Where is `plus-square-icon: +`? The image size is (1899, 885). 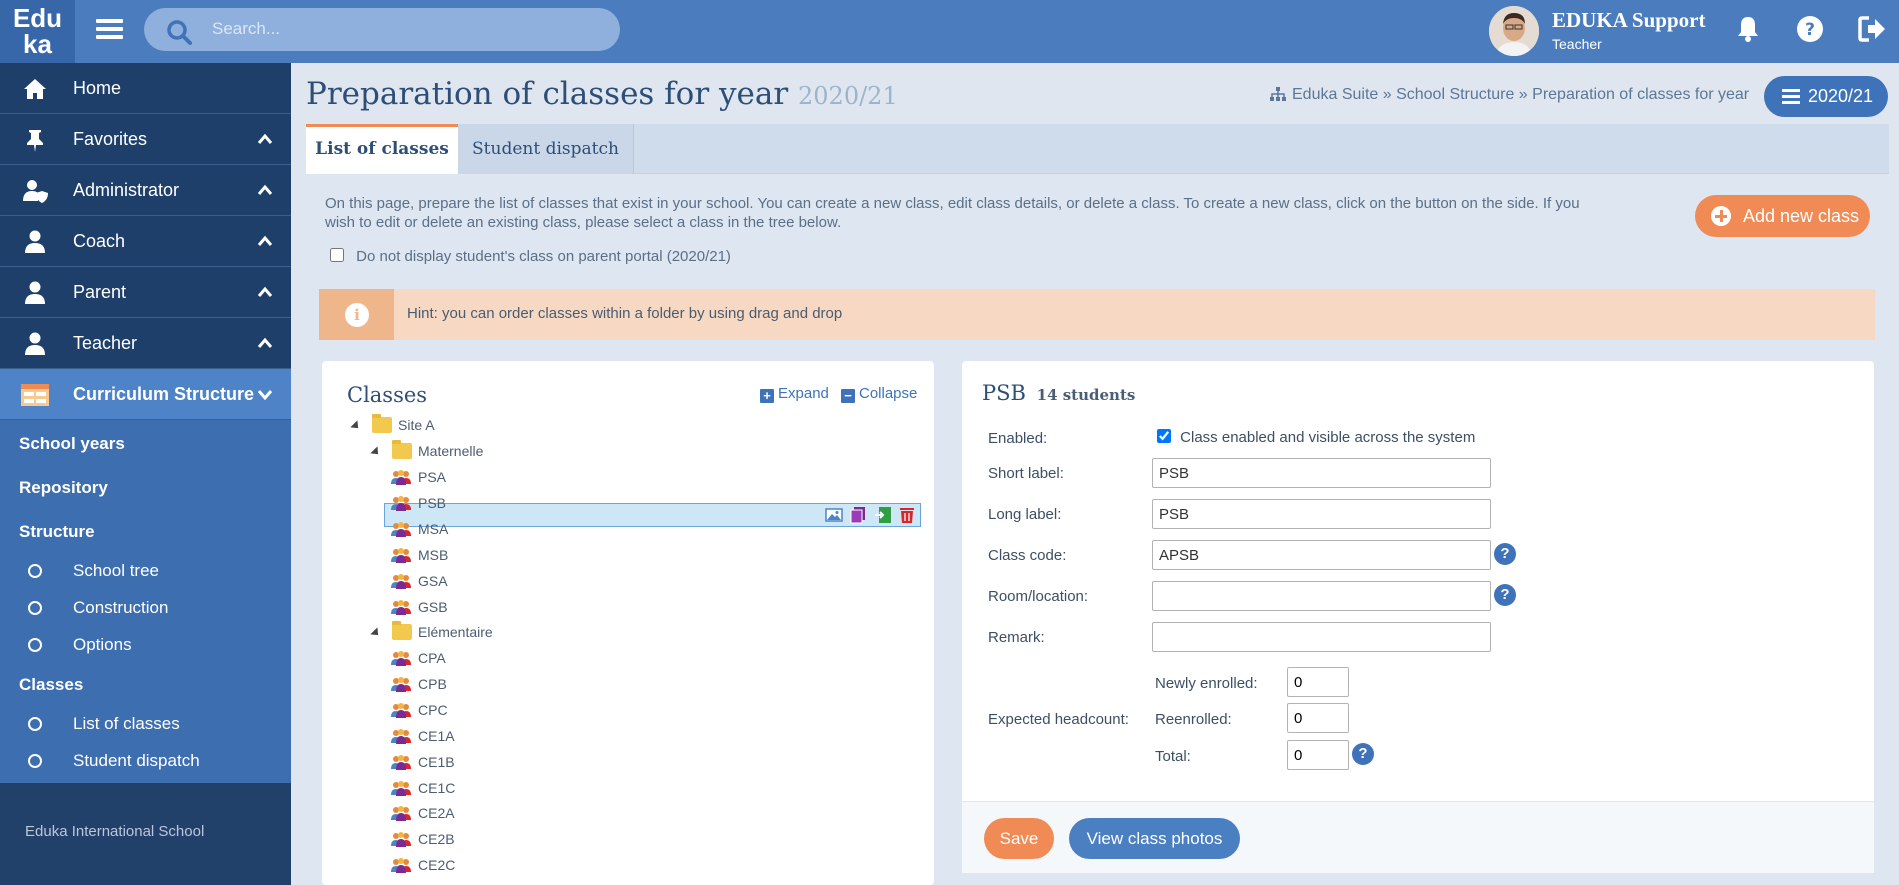
plus-square-icon: + is located at coordinates (767, 396).